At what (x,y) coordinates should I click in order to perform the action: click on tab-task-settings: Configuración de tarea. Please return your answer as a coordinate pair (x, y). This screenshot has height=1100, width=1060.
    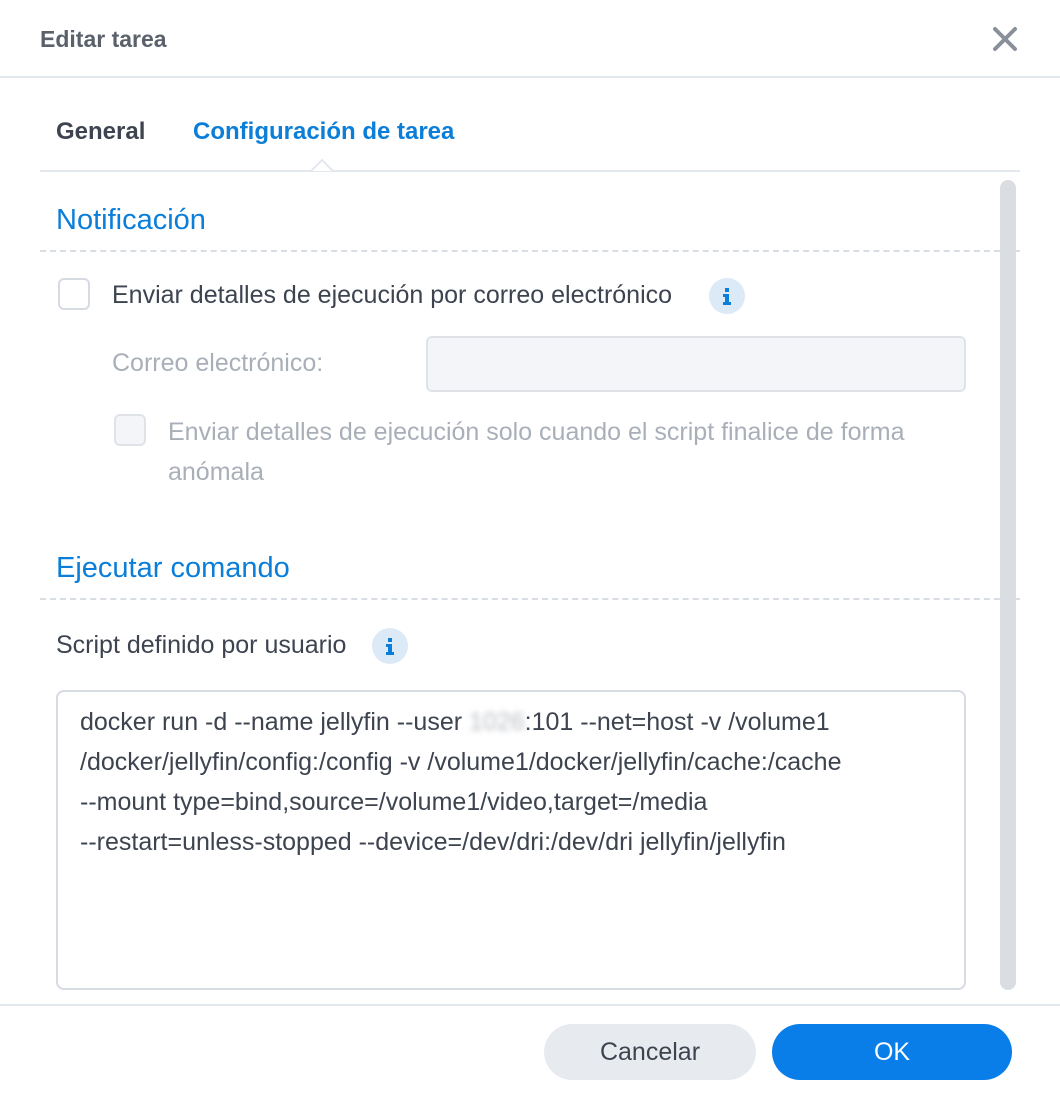
    Looking at the image, I should click on (323, 132).